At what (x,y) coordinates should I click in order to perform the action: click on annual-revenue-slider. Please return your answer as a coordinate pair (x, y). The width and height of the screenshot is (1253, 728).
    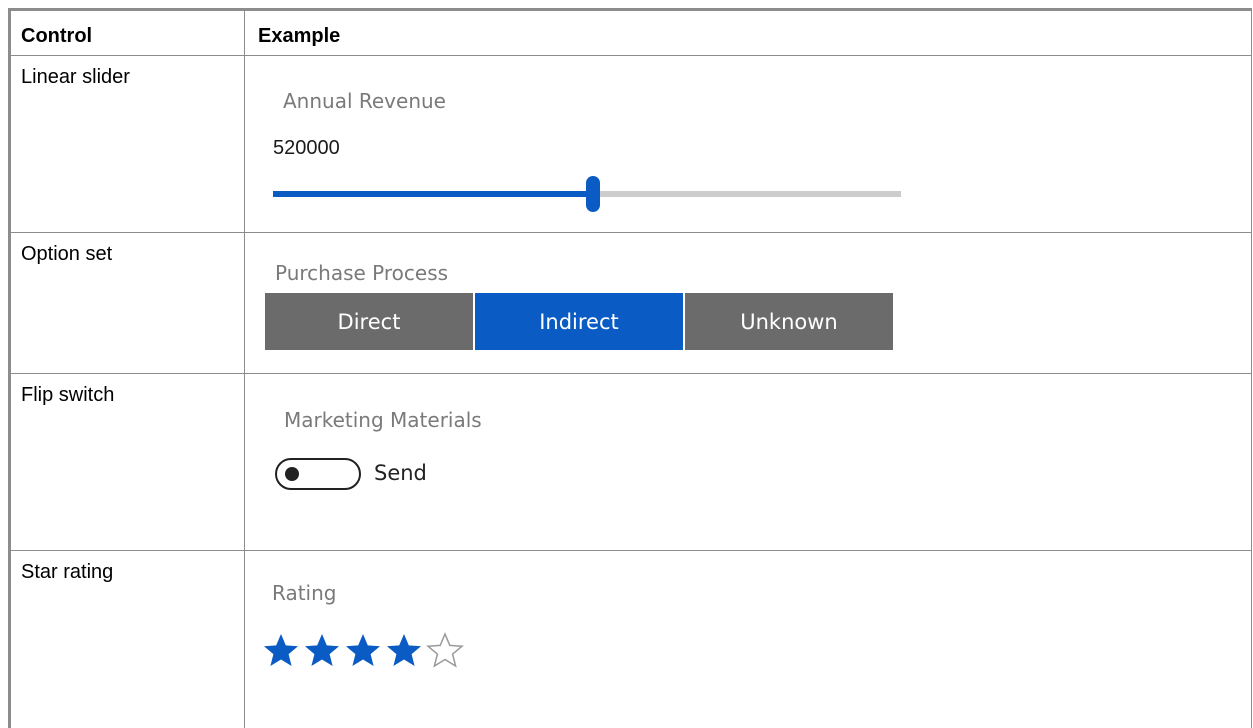
    Looking at the image, I should click on (587, 194).